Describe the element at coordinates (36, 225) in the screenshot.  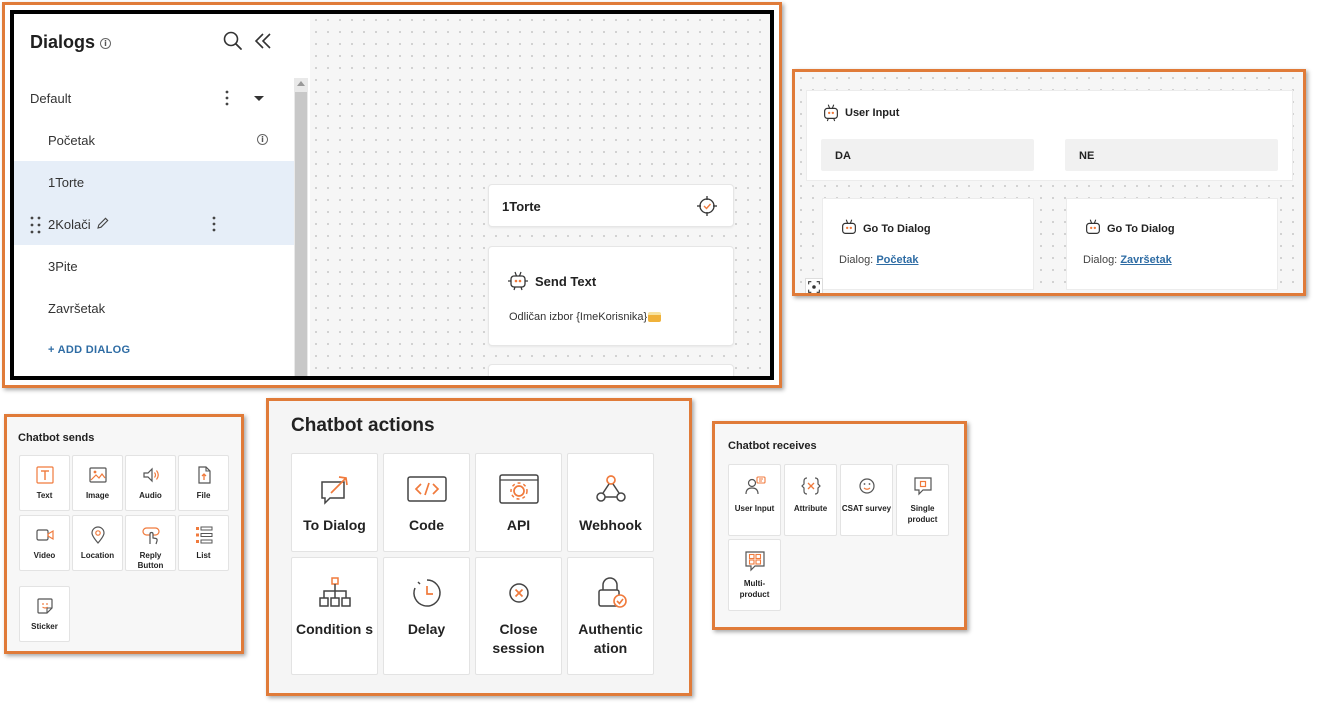
I see `drag-handle-icon` at that location.